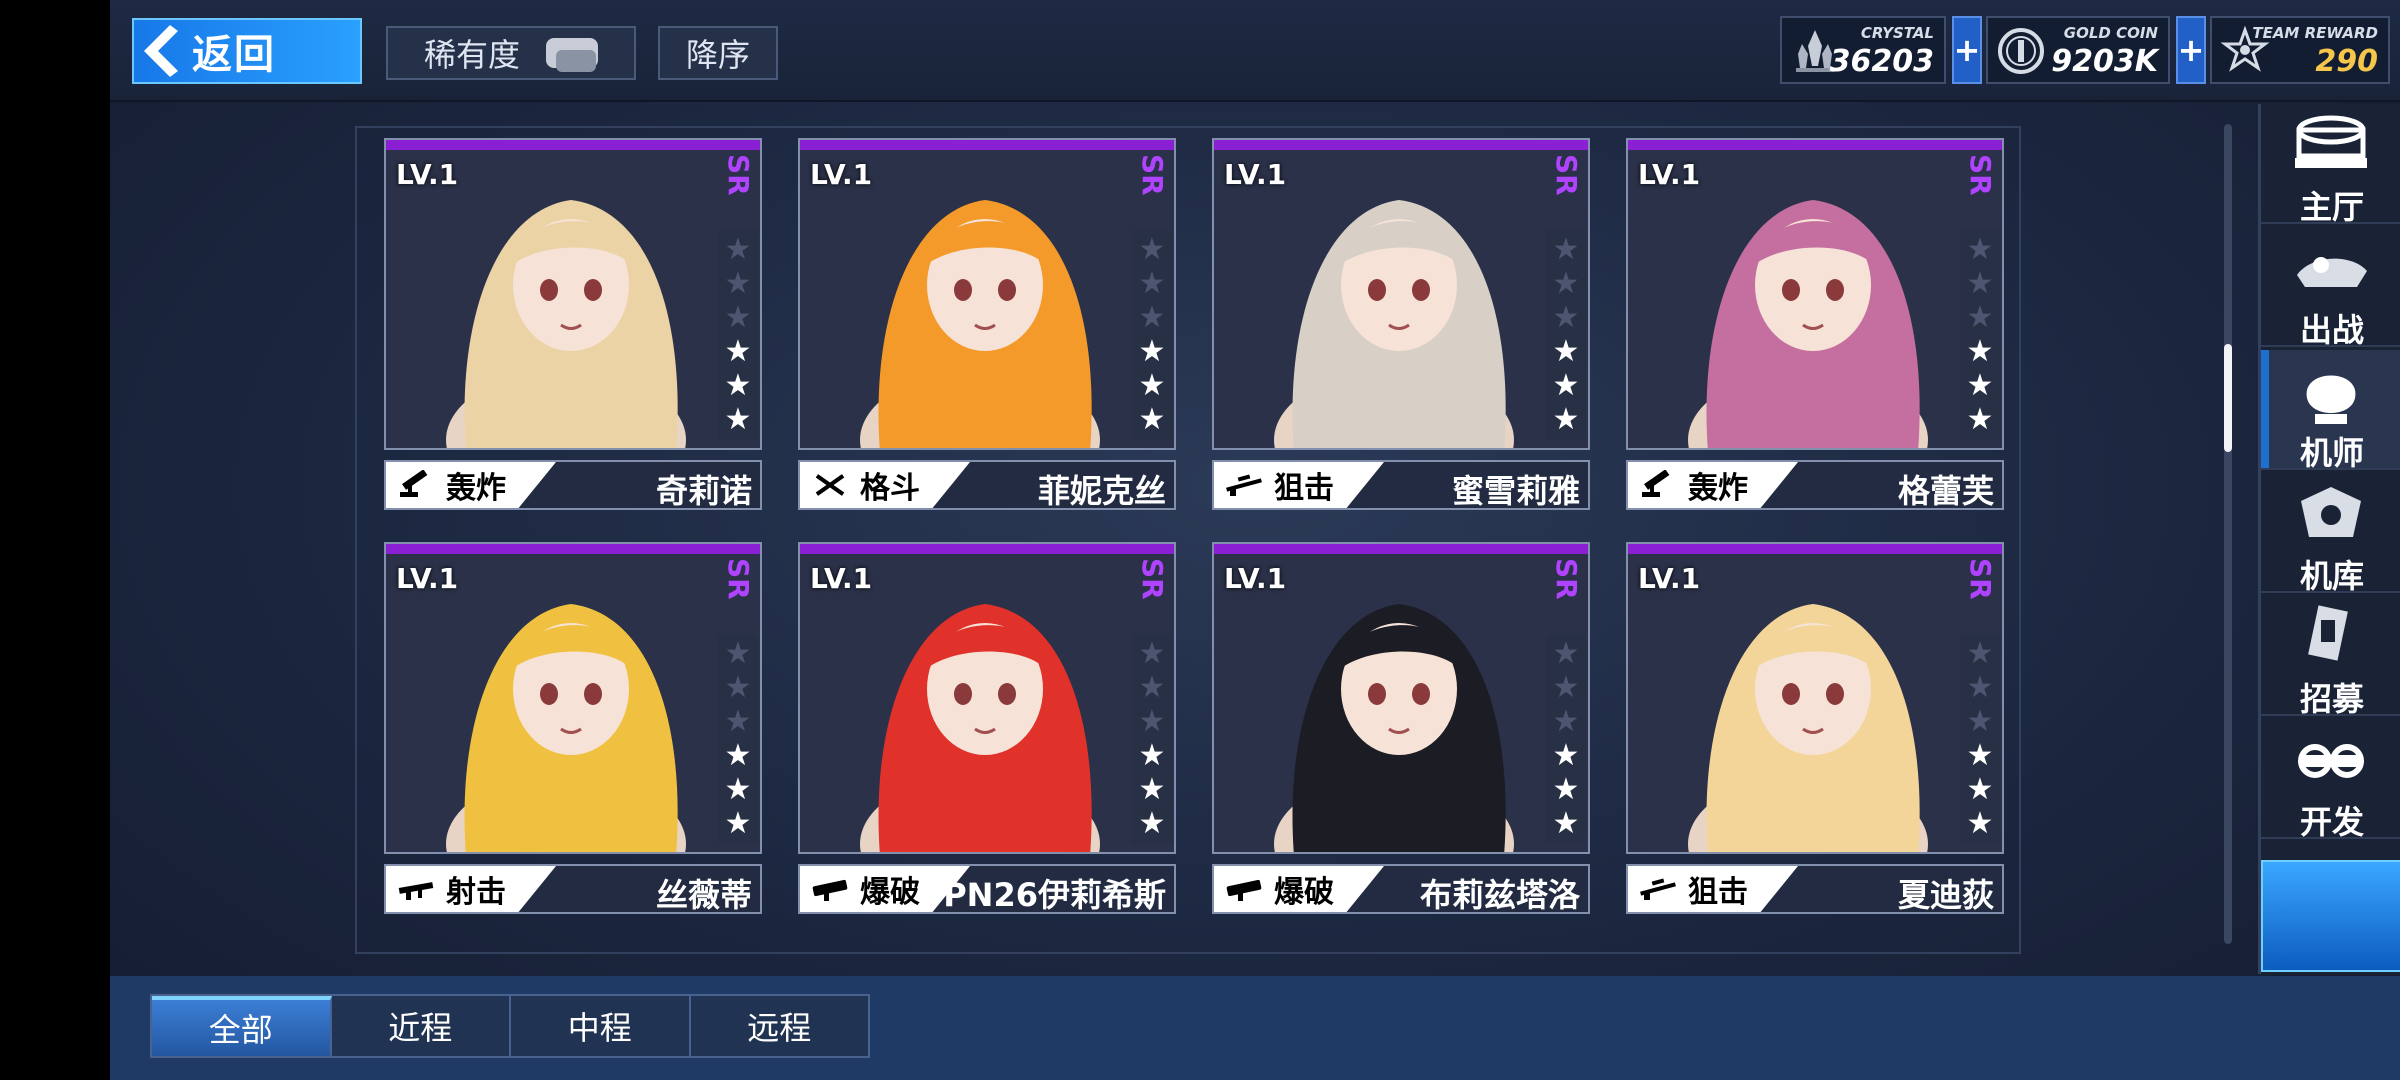 This screenshot has width=2400, height=1080. I want to click on nav-label: 机库, so click(2331, 576).